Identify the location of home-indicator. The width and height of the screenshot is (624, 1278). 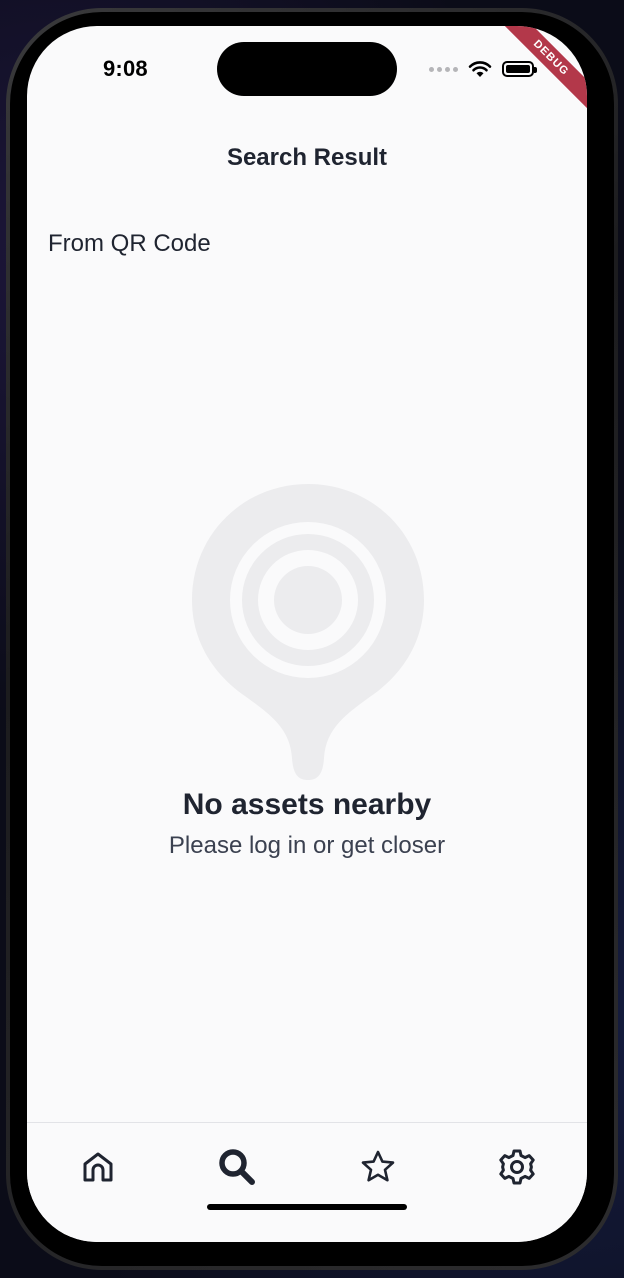
(307, 1207).